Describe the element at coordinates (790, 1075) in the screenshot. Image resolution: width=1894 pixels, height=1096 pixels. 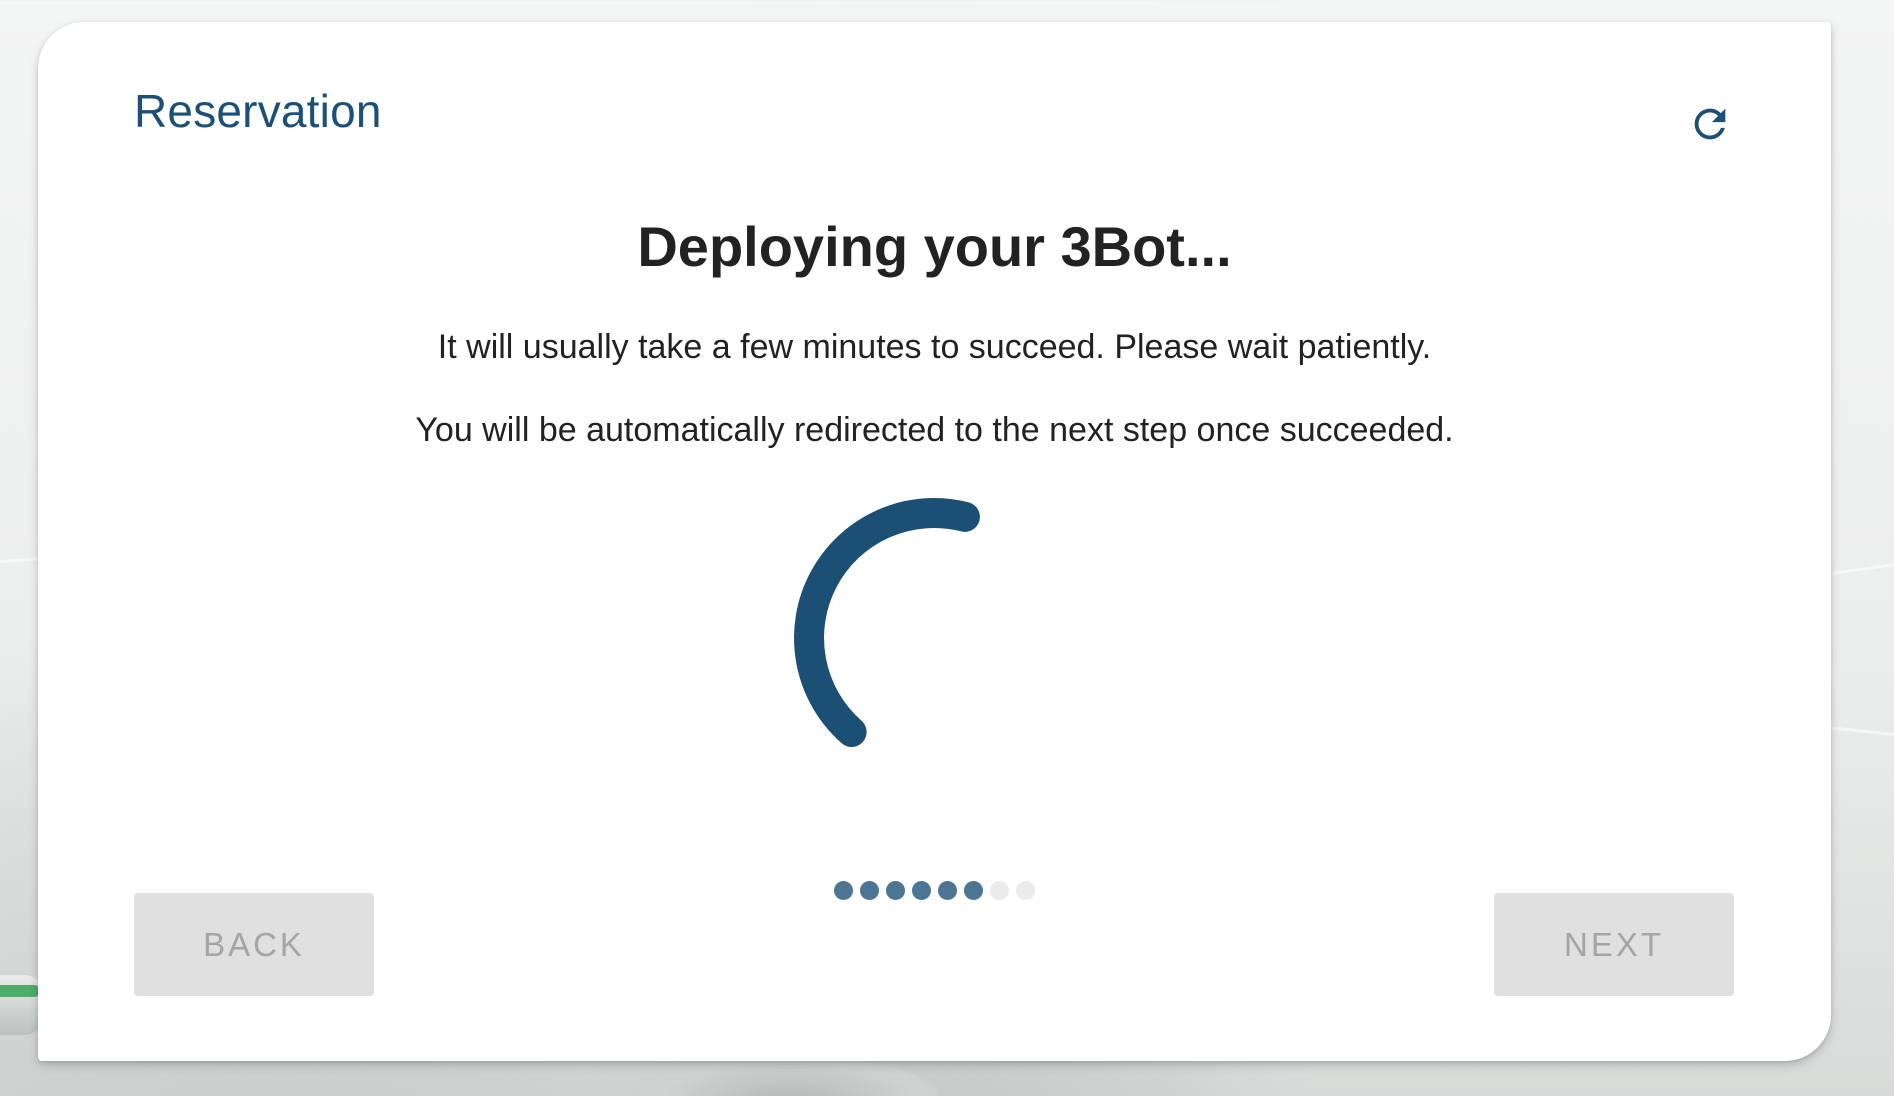
I see `background-decoration` at that location.